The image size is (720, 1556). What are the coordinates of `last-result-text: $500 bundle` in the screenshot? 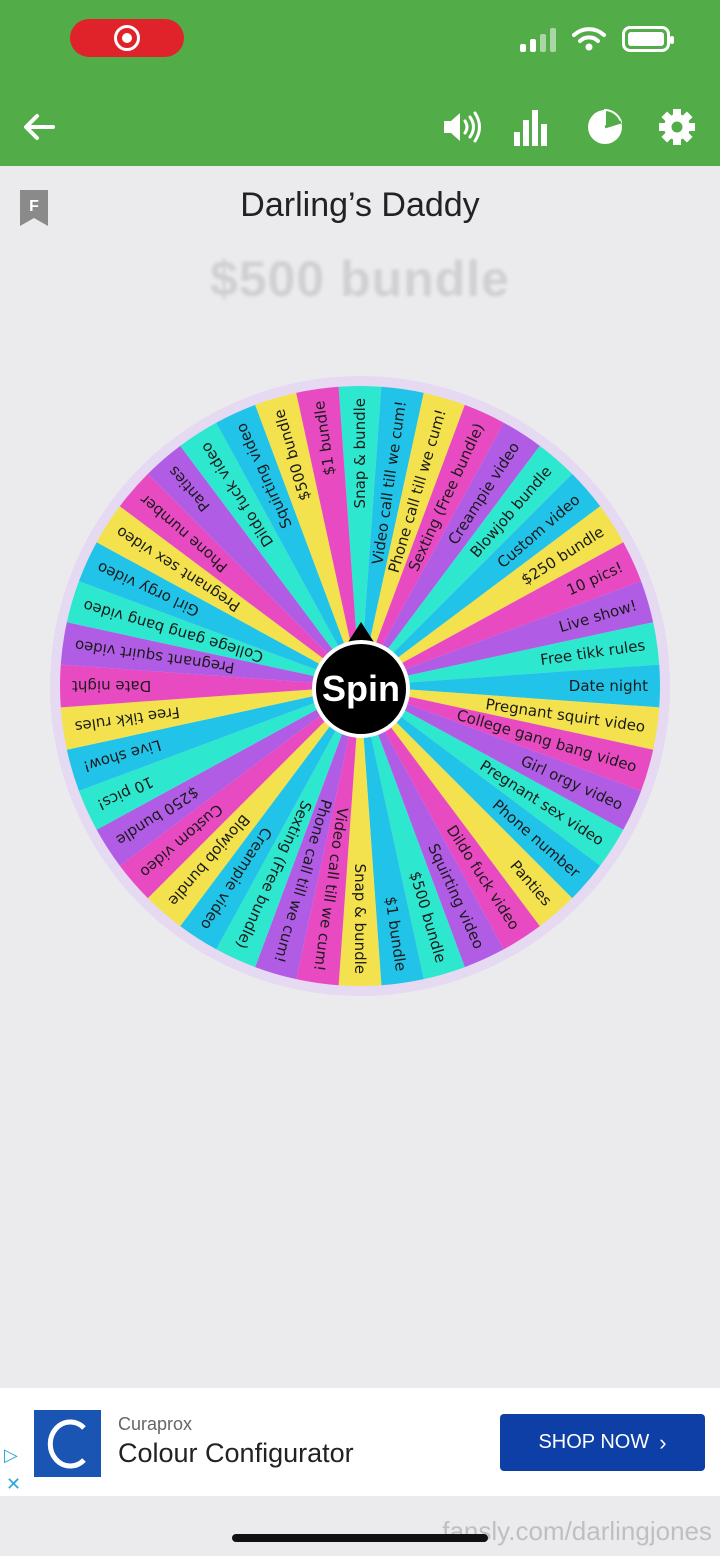 It's located at (360, 279).